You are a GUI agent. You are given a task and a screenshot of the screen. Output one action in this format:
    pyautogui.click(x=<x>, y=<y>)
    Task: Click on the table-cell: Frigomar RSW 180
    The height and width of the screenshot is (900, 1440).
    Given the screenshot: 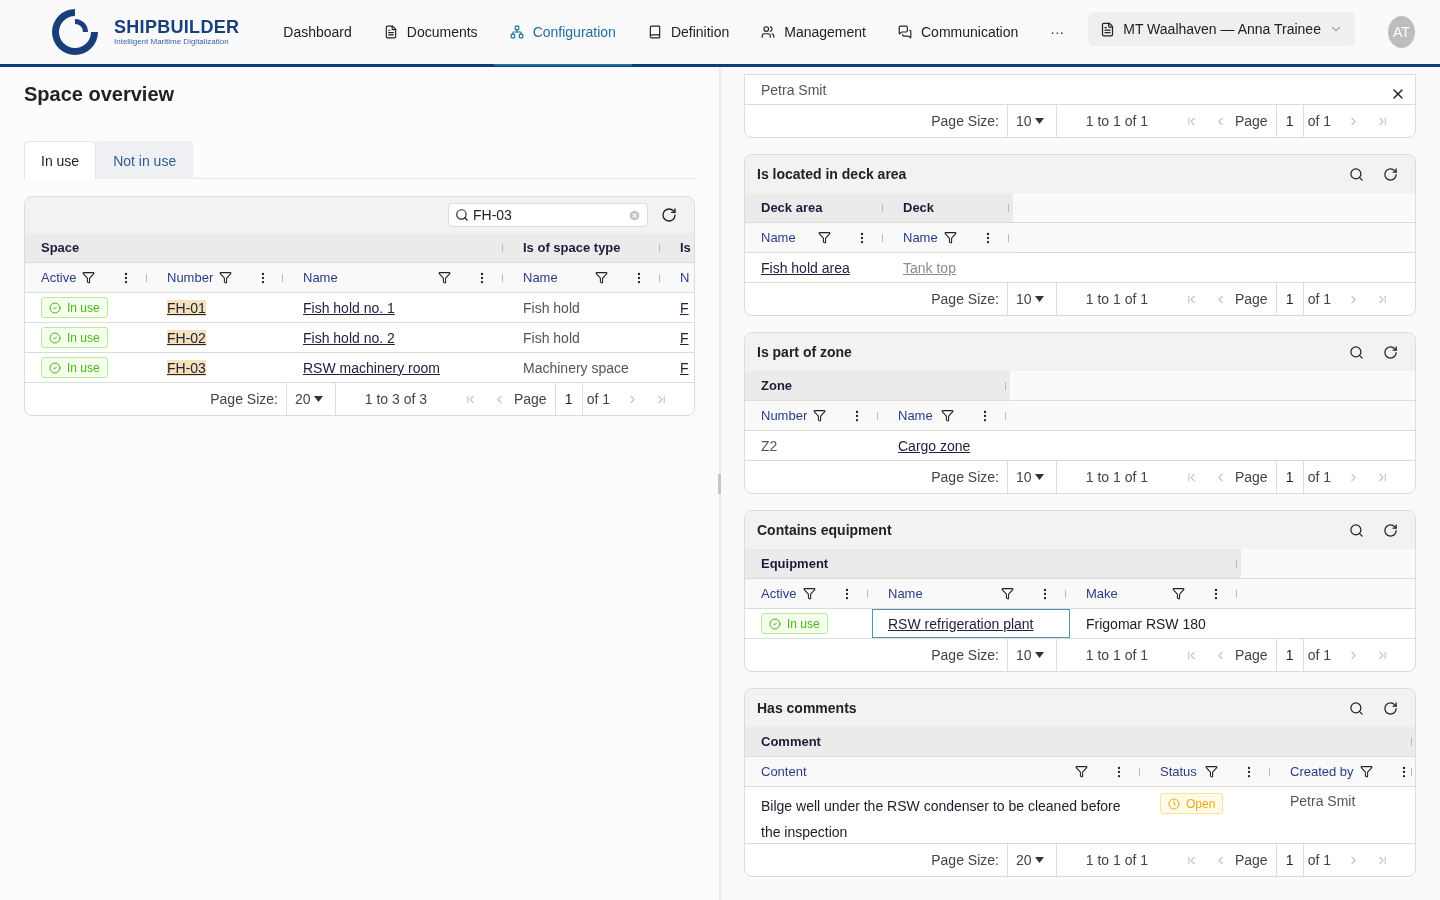 What is the action you would take?
    pyautogui.click(x=1146, y=623)
    